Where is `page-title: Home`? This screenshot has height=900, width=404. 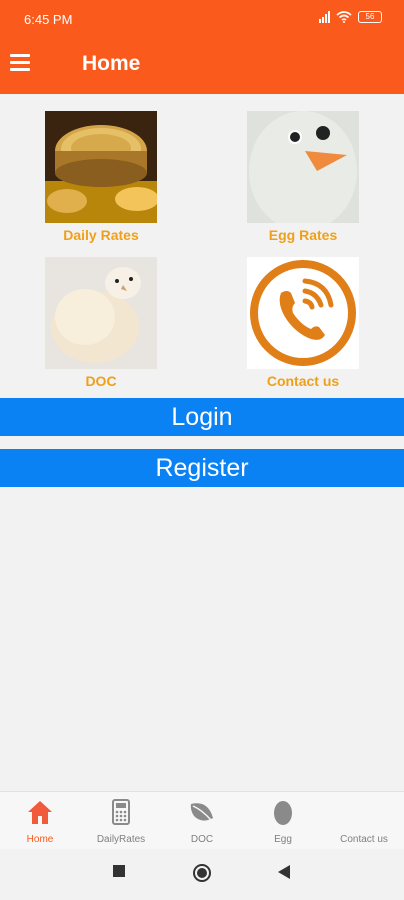 page-title: Home is located at coordinates (111, 63).